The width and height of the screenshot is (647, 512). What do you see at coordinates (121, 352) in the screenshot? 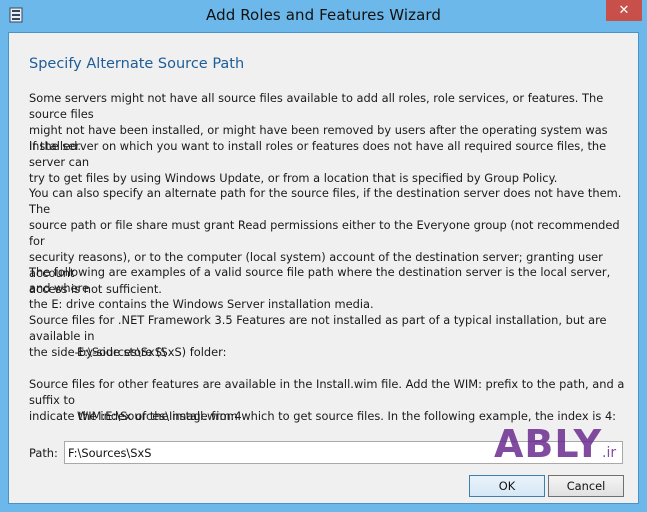
I see `example-sxs-path: E:\Sources\SxS\` at bounding box center [121, 352].